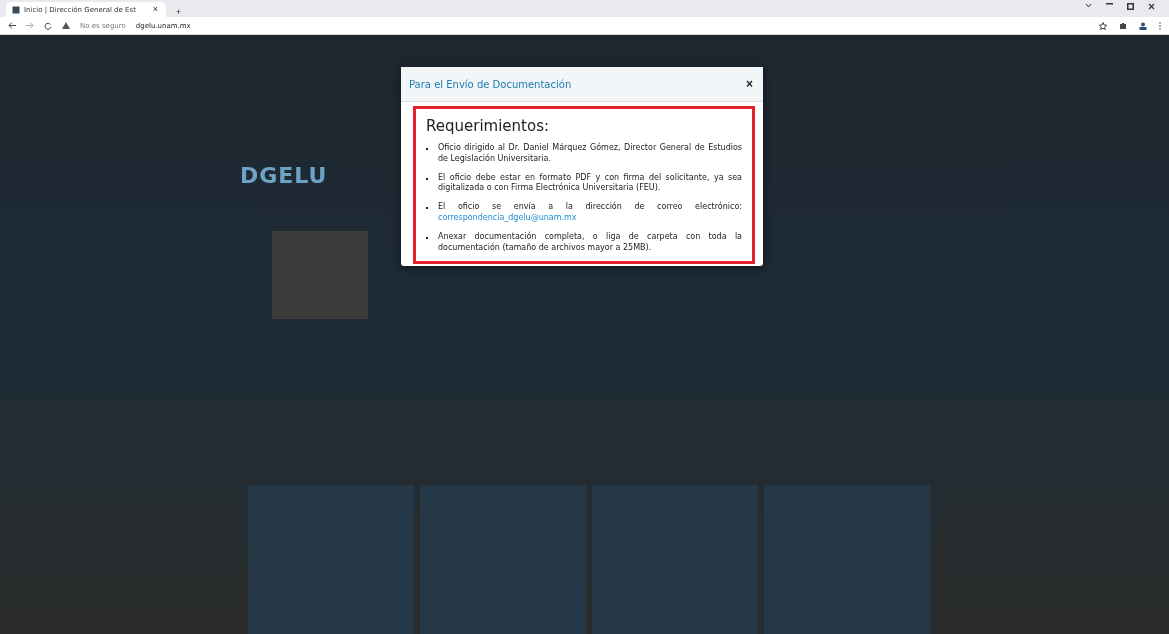  Describe the element at coordinates (155, 9) in the screenshot. I see `tab-close-button: ×` at that location.